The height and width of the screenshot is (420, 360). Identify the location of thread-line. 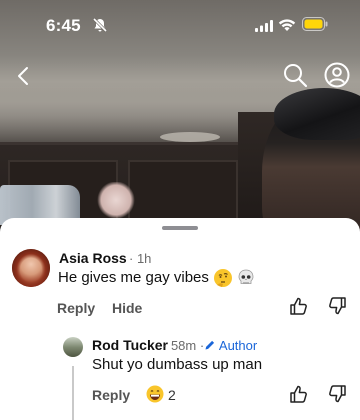
(73, 393).